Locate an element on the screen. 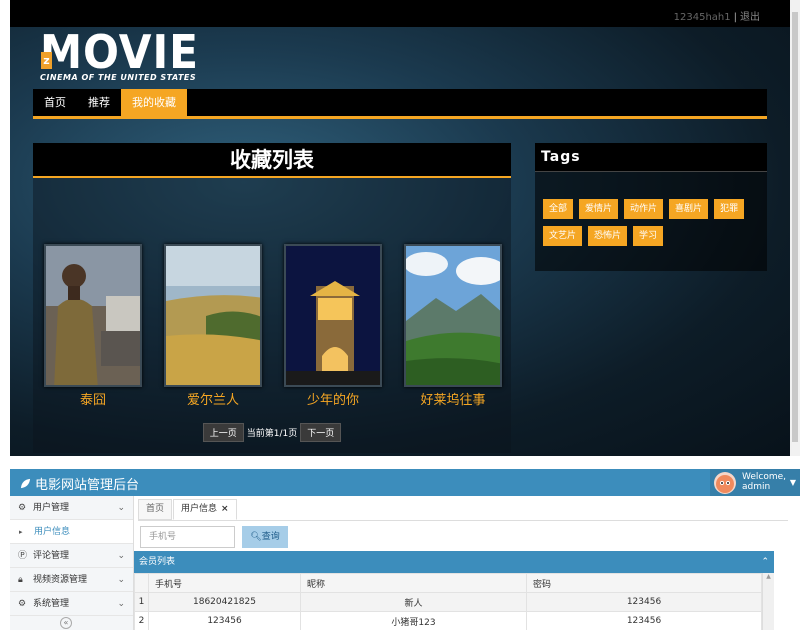  logout-link: 退出 is located at coordinates (750, 17).